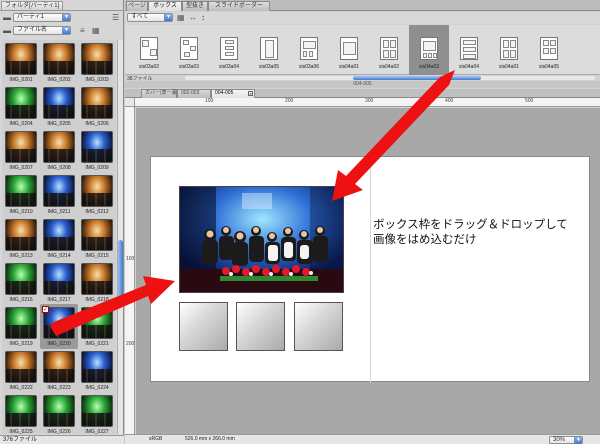  Describe the element at coordinates (449, 101) in the screenshot. I see `ruler-label: 400` at that location.